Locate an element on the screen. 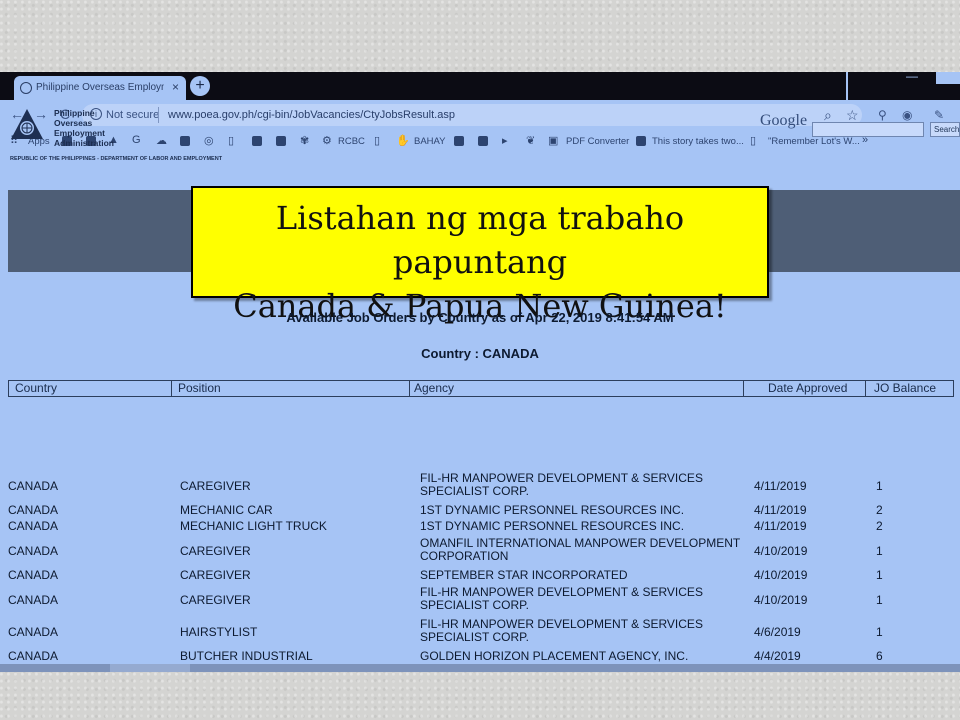 Image resolution: width=960 pixels, height=720 pixels. browser-tab: Philippine Overseas Employment × is located at coordinates (100, 88).